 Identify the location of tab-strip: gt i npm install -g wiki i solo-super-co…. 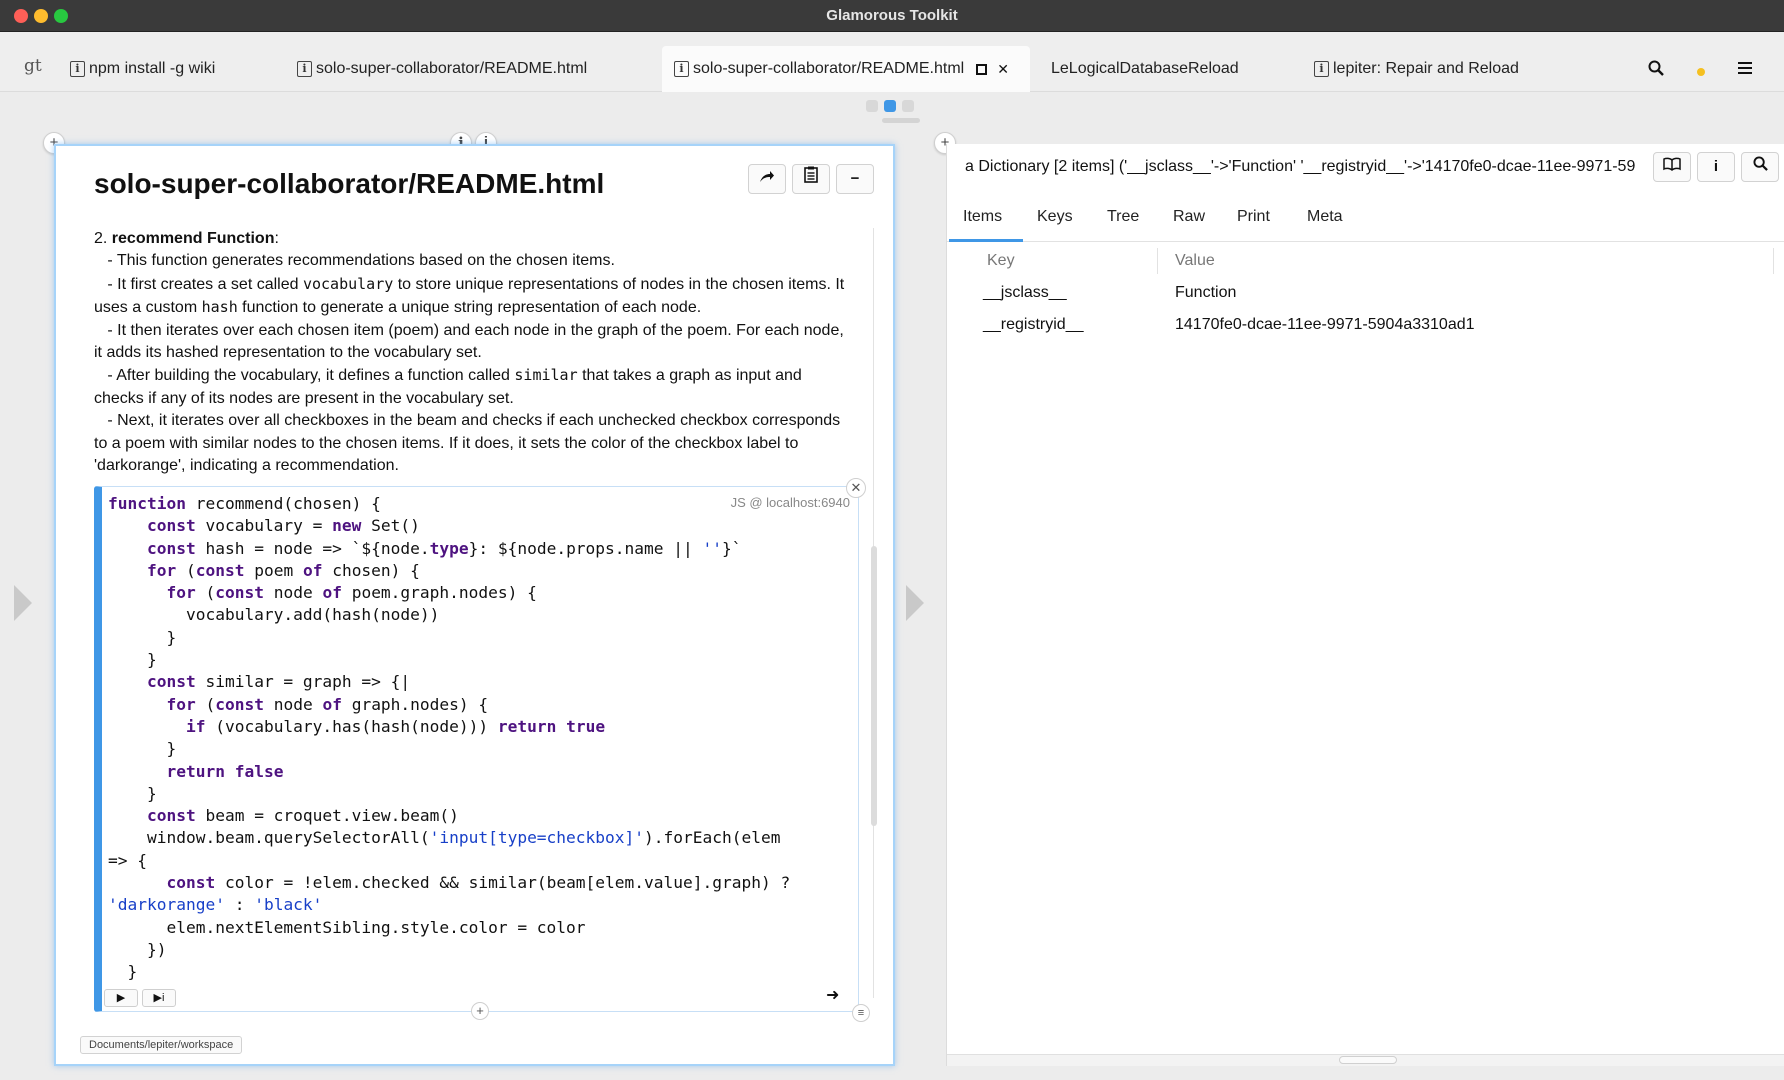
(892, 62).